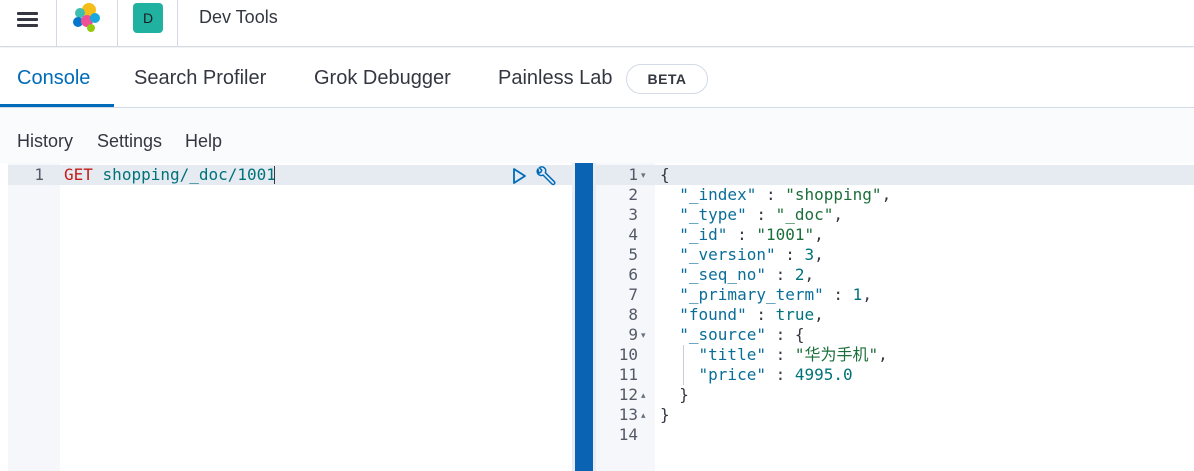 The image size is (1194, 471). Describe the element at coordinates (775, 294) in the screenshot. I see `response-line: "_primary_term" : 1,` at that location.